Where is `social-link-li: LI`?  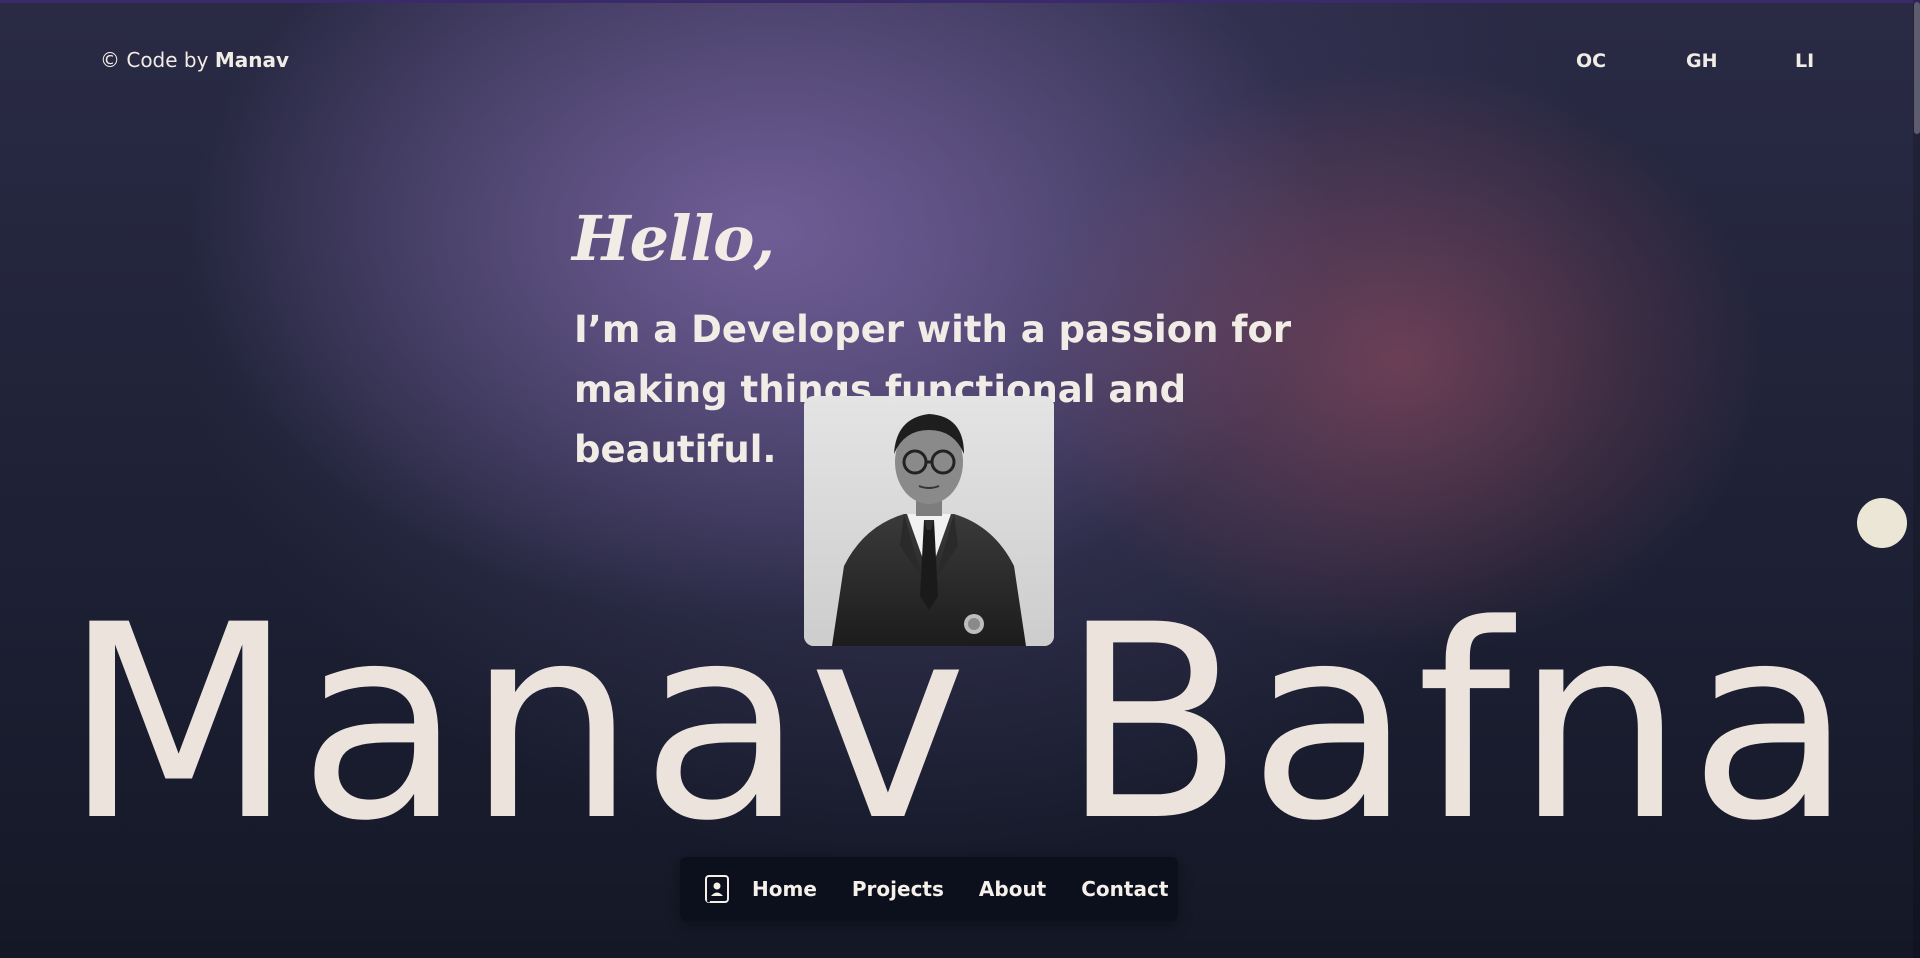
social-link-li: LI is located at coordinates (1804, 61).